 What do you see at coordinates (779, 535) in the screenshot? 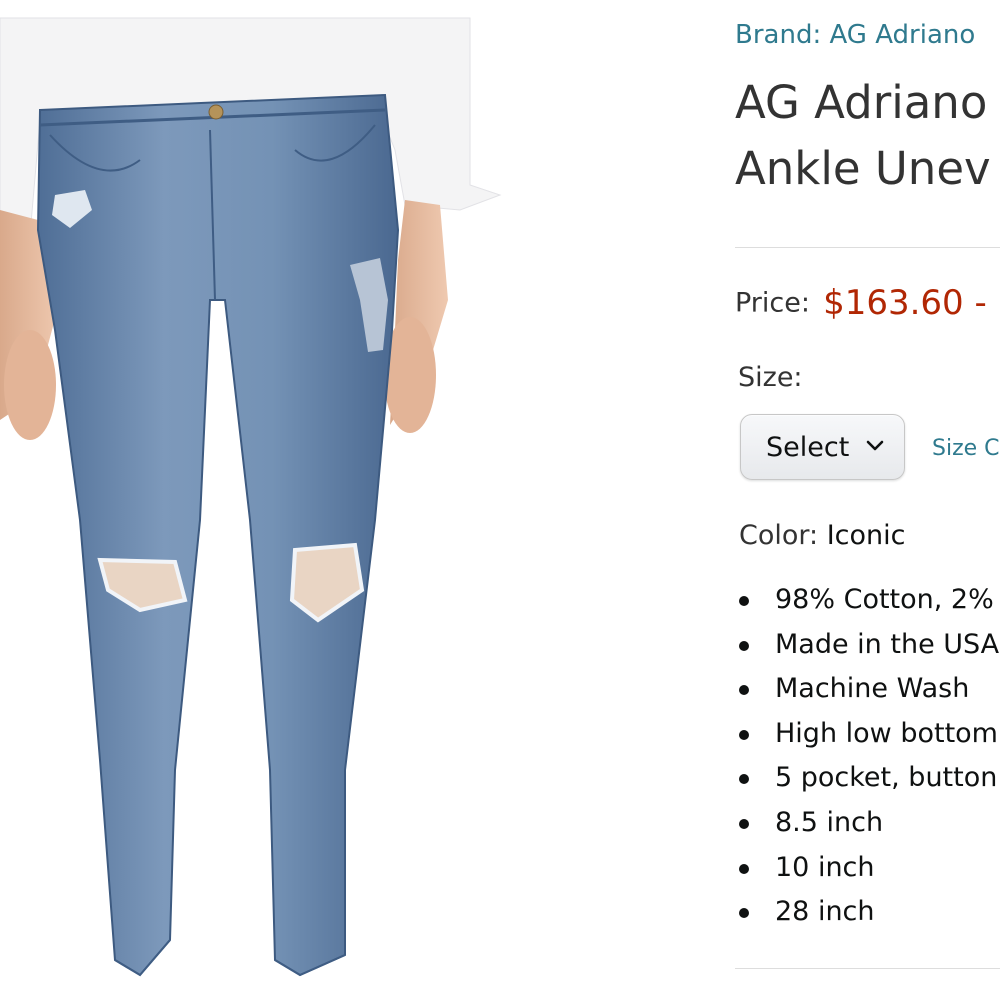
I see `color-label: Color:` at bounding box center [779, 535].